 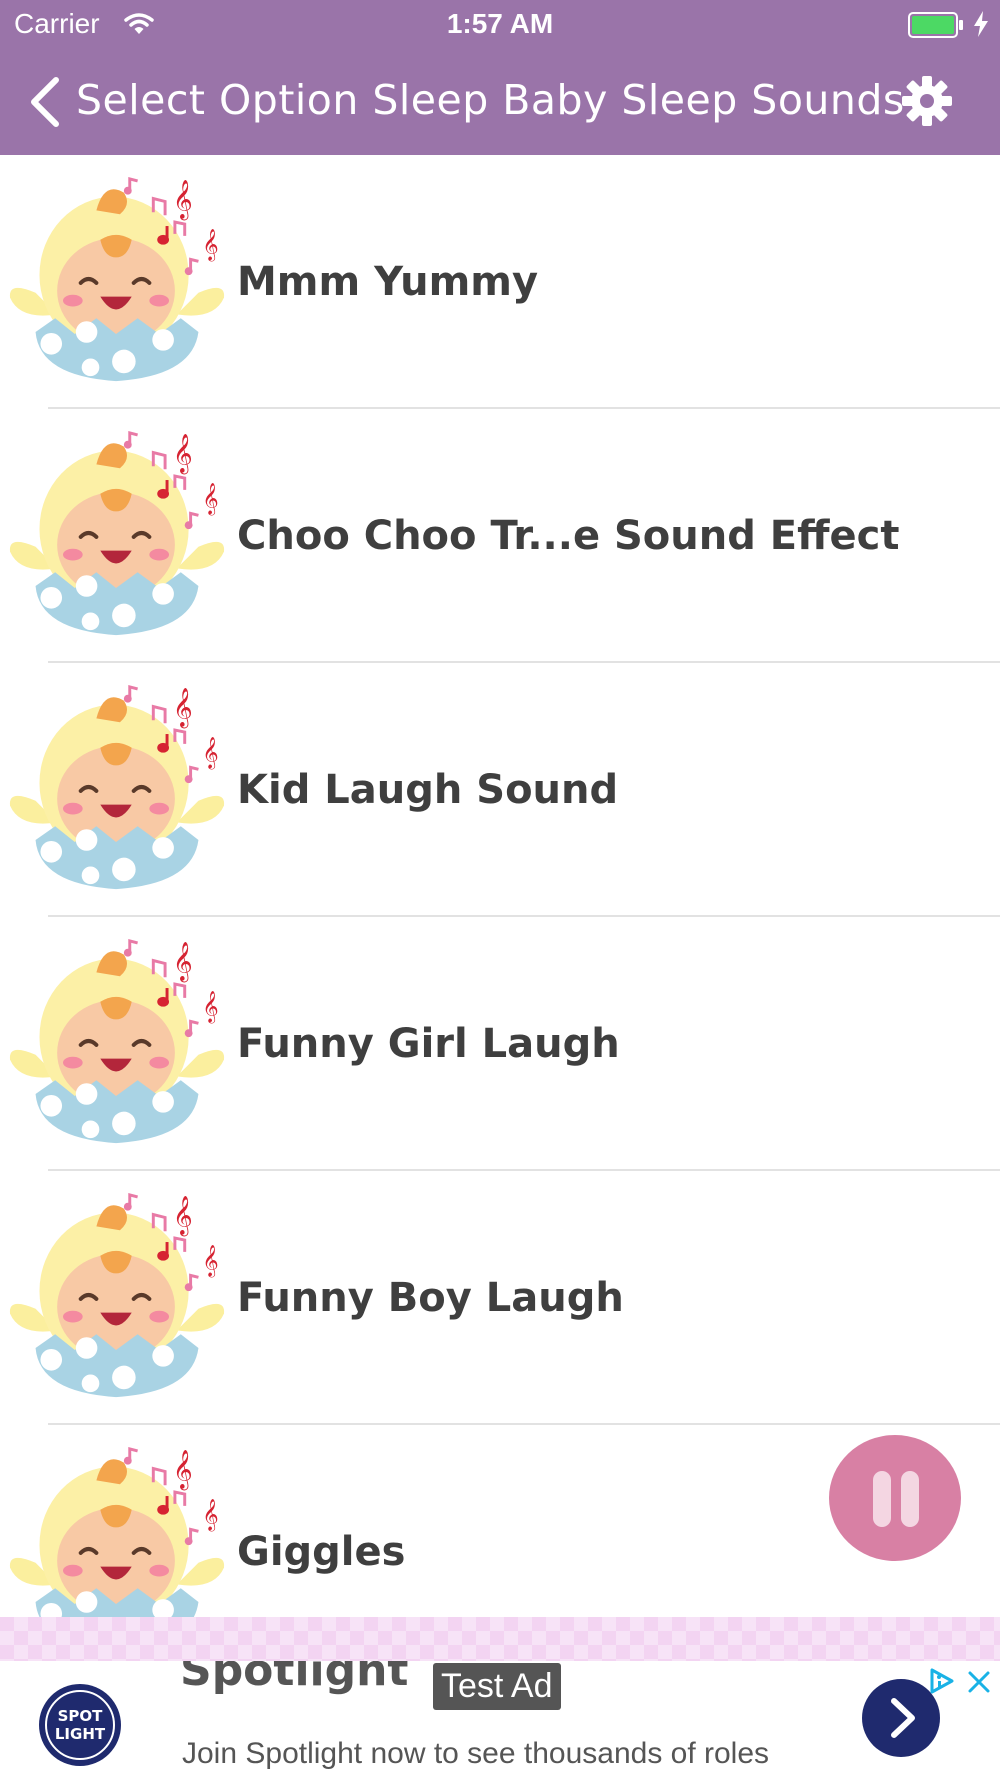 I want to click on sound-item-mmm-yummy: Mmm Yummy, so click(x=500, y=282).